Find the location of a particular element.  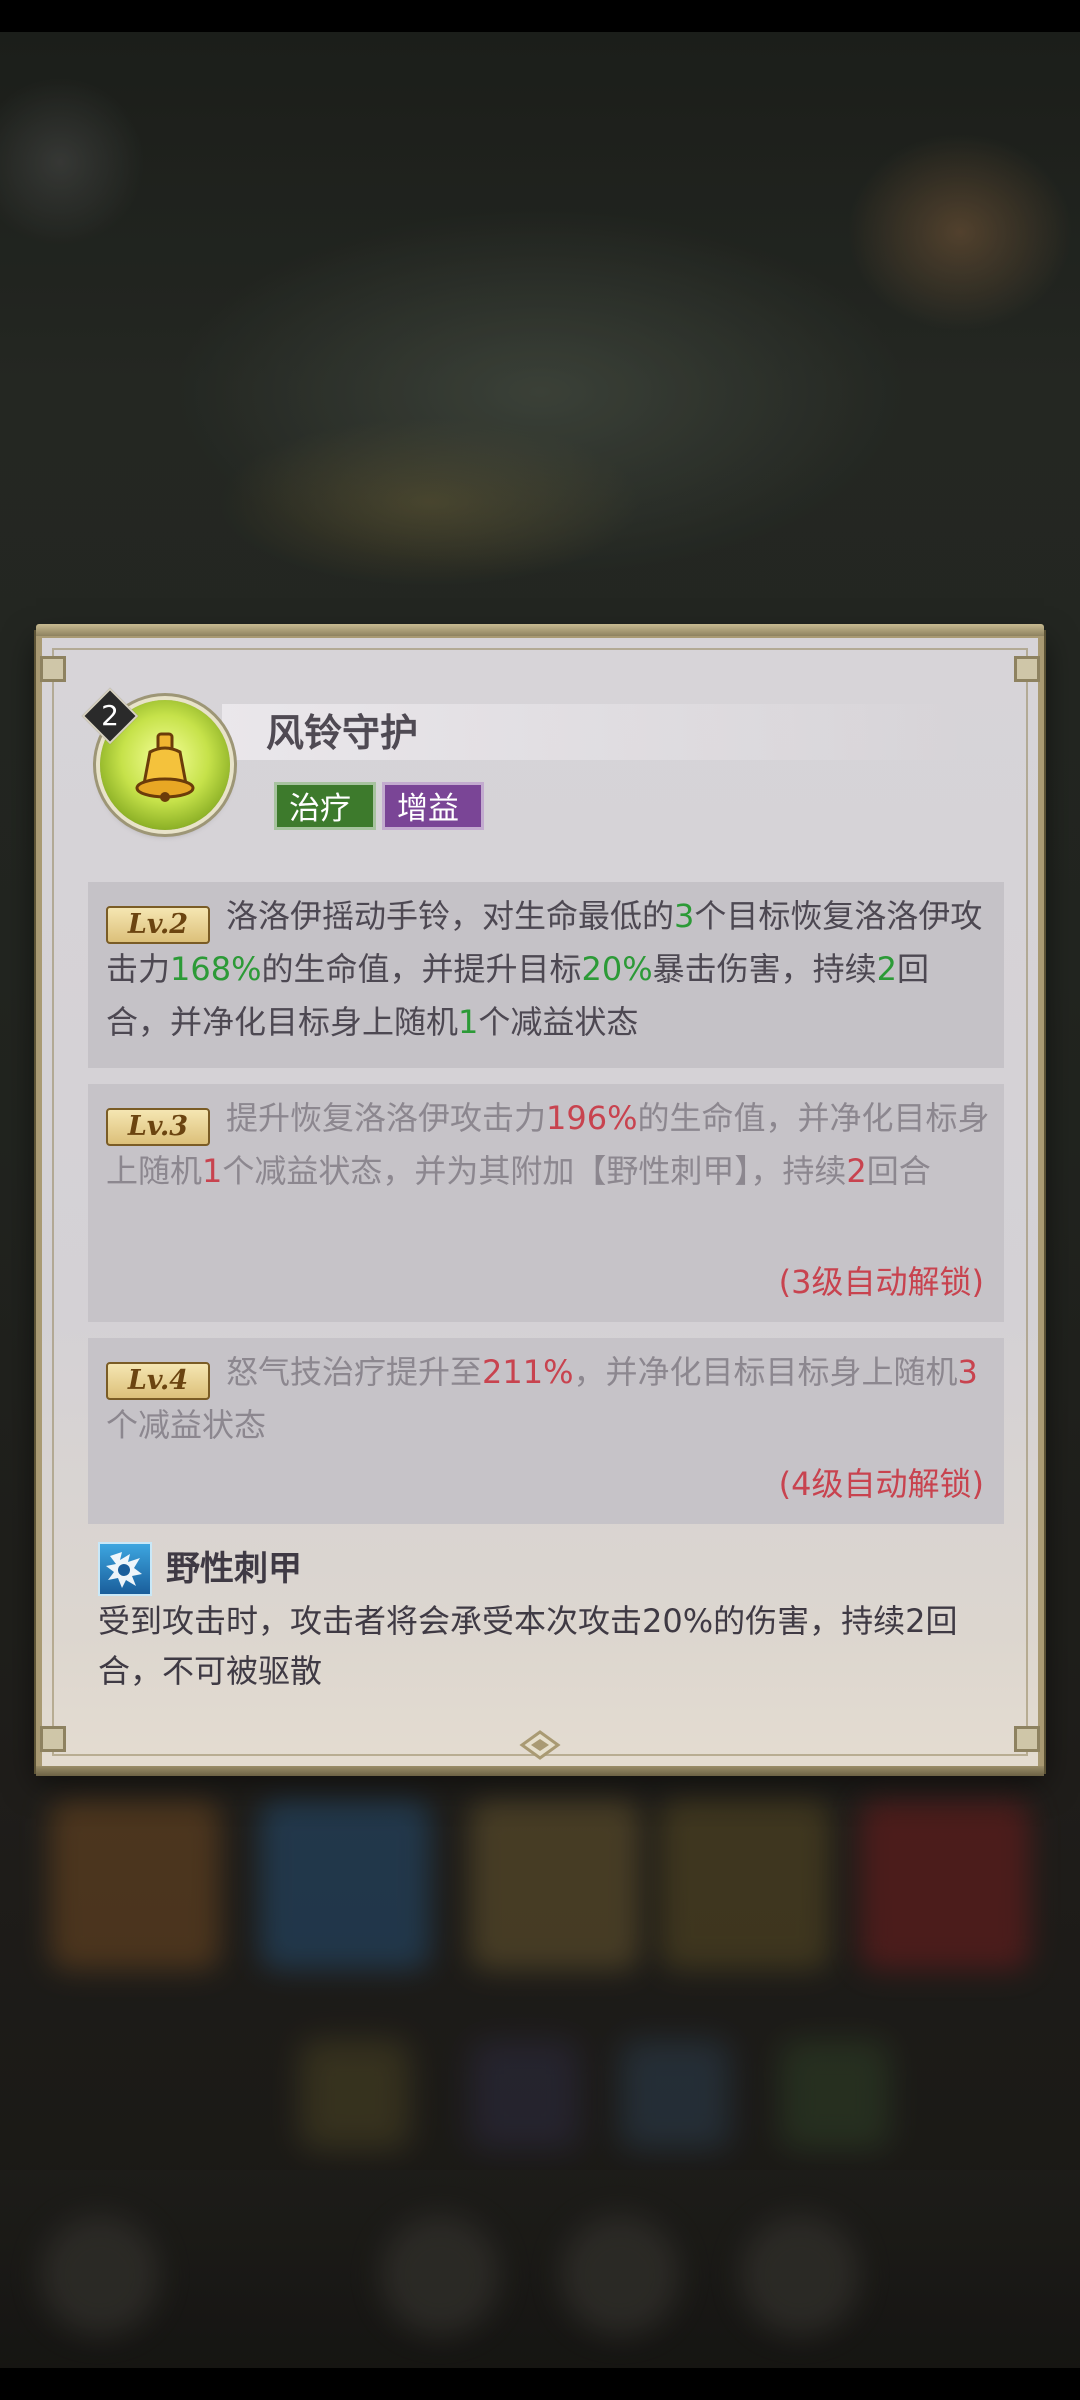

highlight-value: 20% is located at coordinates (617, 969).